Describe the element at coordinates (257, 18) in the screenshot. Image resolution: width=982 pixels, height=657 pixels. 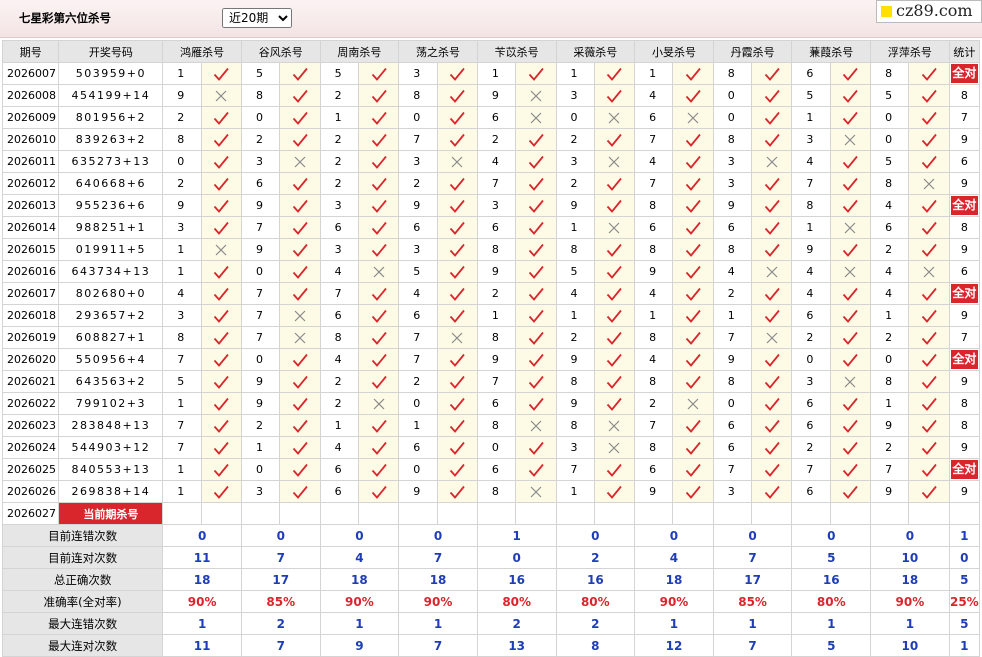
I see `period-select: 近20期` at that location.